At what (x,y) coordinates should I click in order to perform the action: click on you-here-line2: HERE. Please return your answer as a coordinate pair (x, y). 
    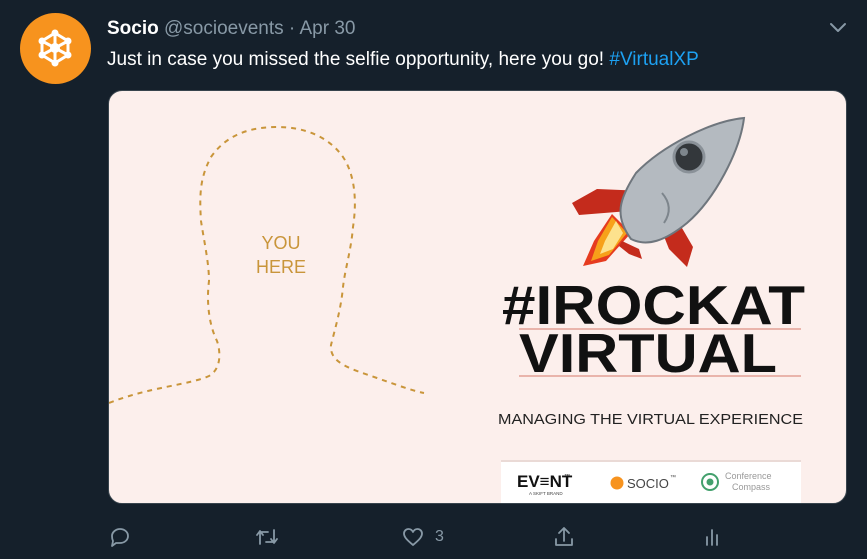
    Looking at the image, I should click on (281, 267).